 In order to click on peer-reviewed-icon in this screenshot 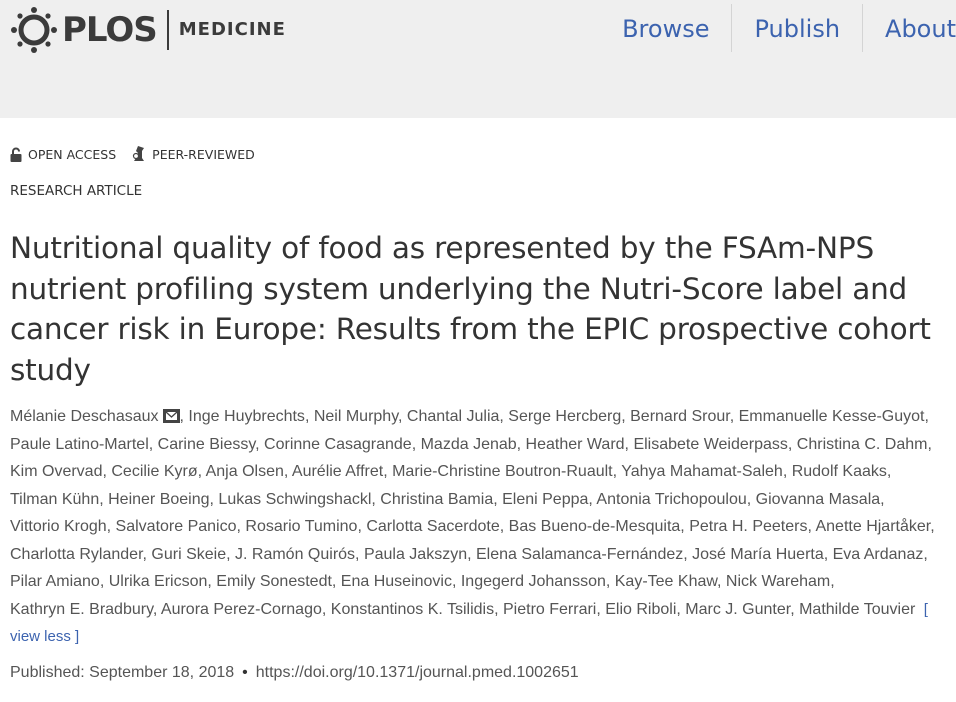, I will do `click(139, 153)`.